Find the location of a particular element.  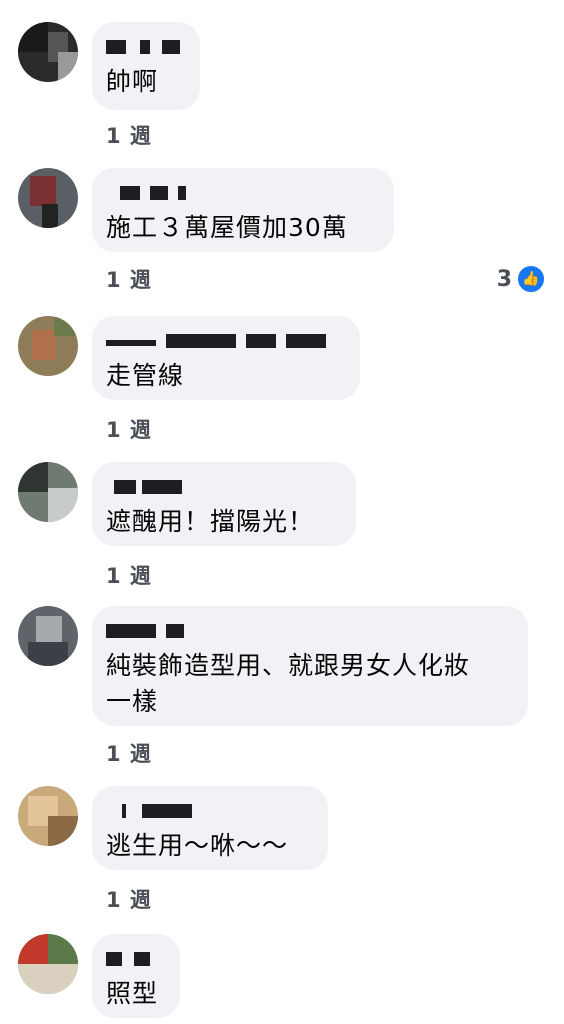

comment-bubble: 純裝飾造型用、就跟男女人化妝 一樣 is located at coordinates (310, 666).